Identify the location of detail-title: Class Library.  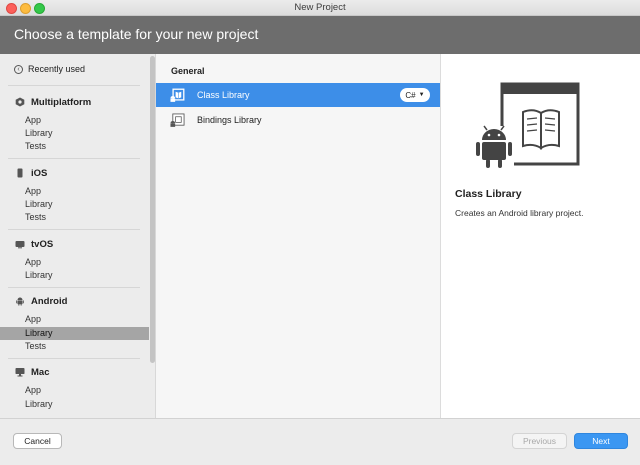
(488, 194).